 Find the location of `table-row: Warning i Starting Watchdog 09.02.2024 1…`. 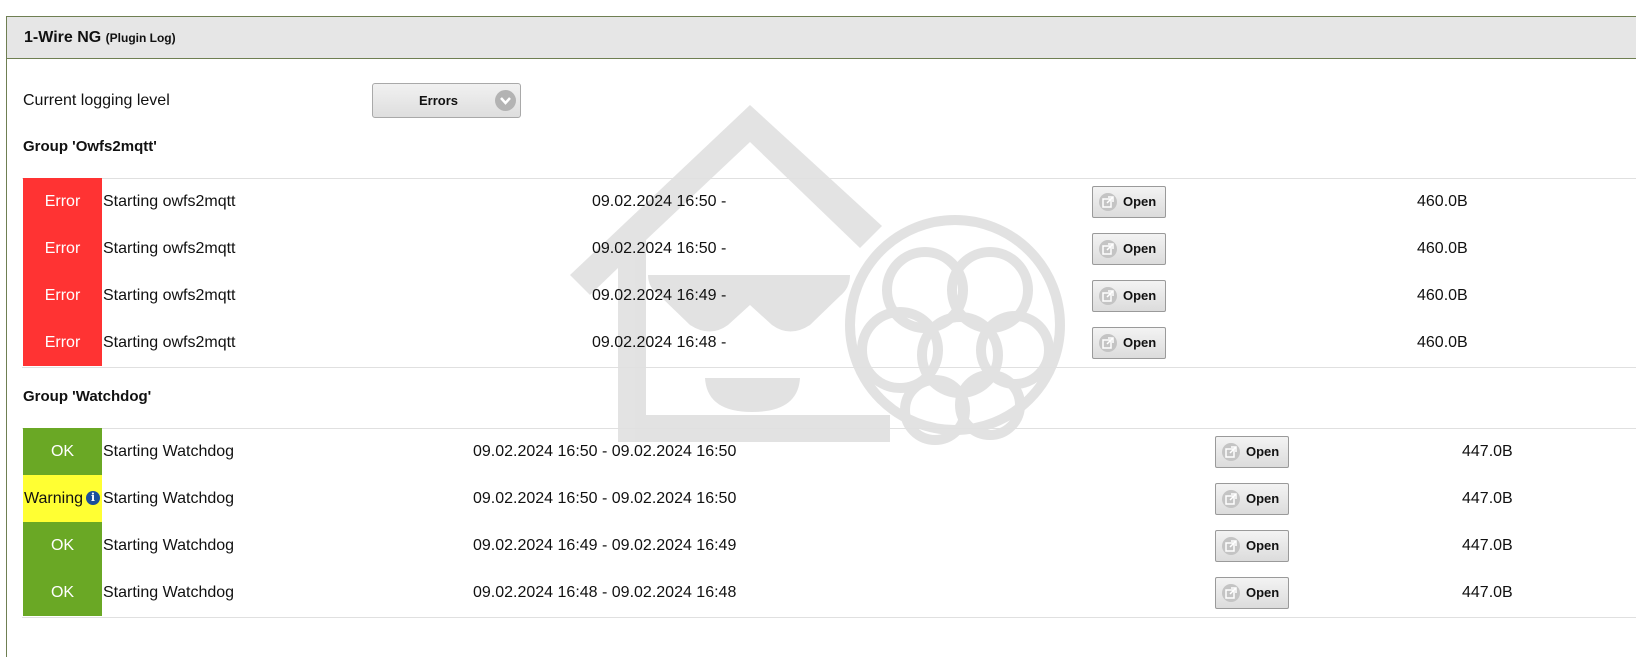

table-row: Warning i Starting Watchdog 09.02.2024 1… is located at coordinates (828, 498).